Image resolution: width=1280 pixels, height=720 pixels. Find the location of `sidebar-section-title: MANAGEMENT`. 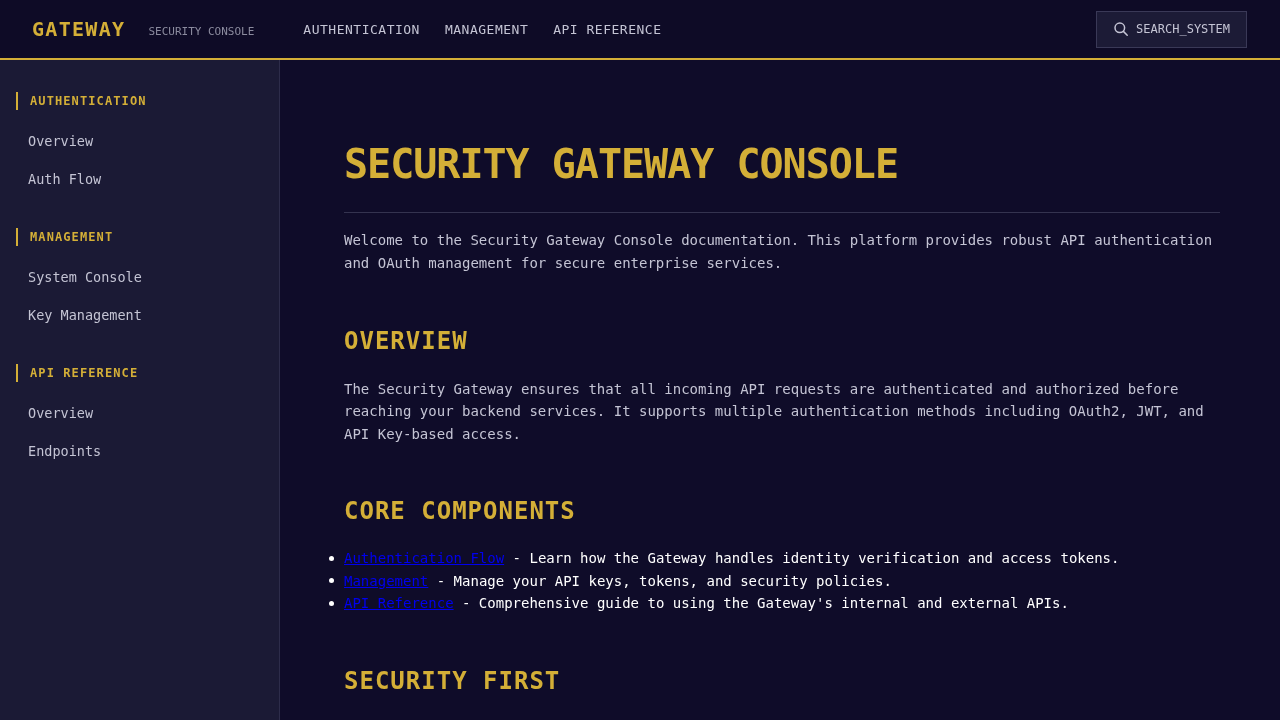

sidebar-section-title: MANAGEMENT is located at coordinates (147, 237).